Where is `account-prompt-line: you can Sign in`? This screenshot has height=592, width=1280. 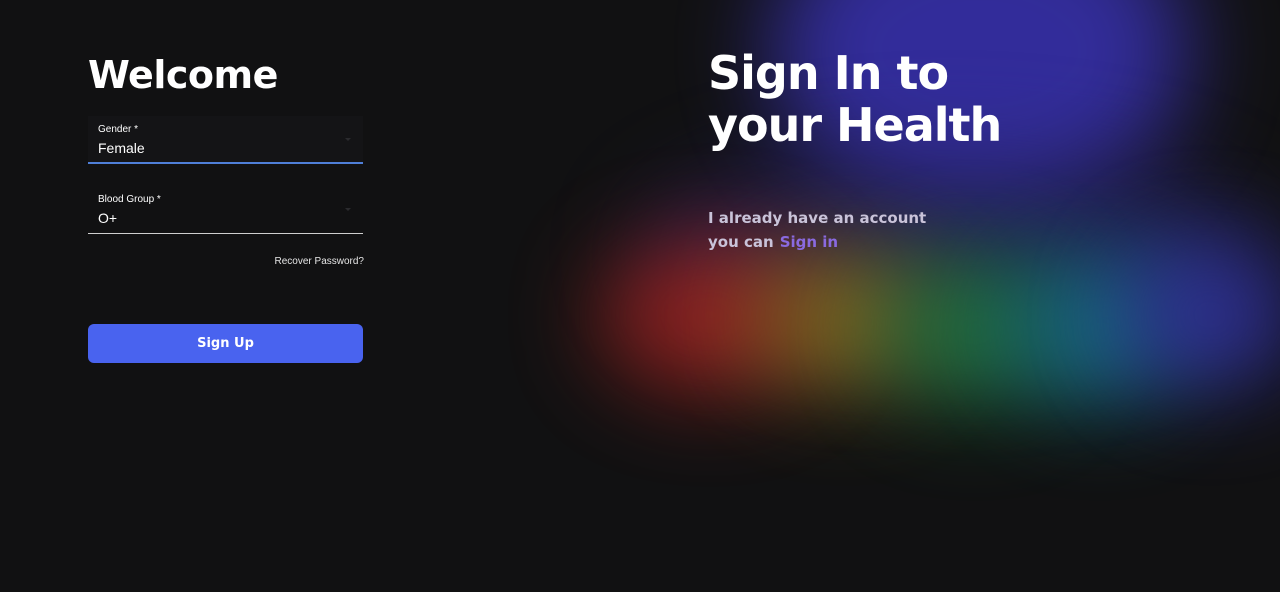 account-prompt-line: you can Sign in is located at coordinates (817, 242).